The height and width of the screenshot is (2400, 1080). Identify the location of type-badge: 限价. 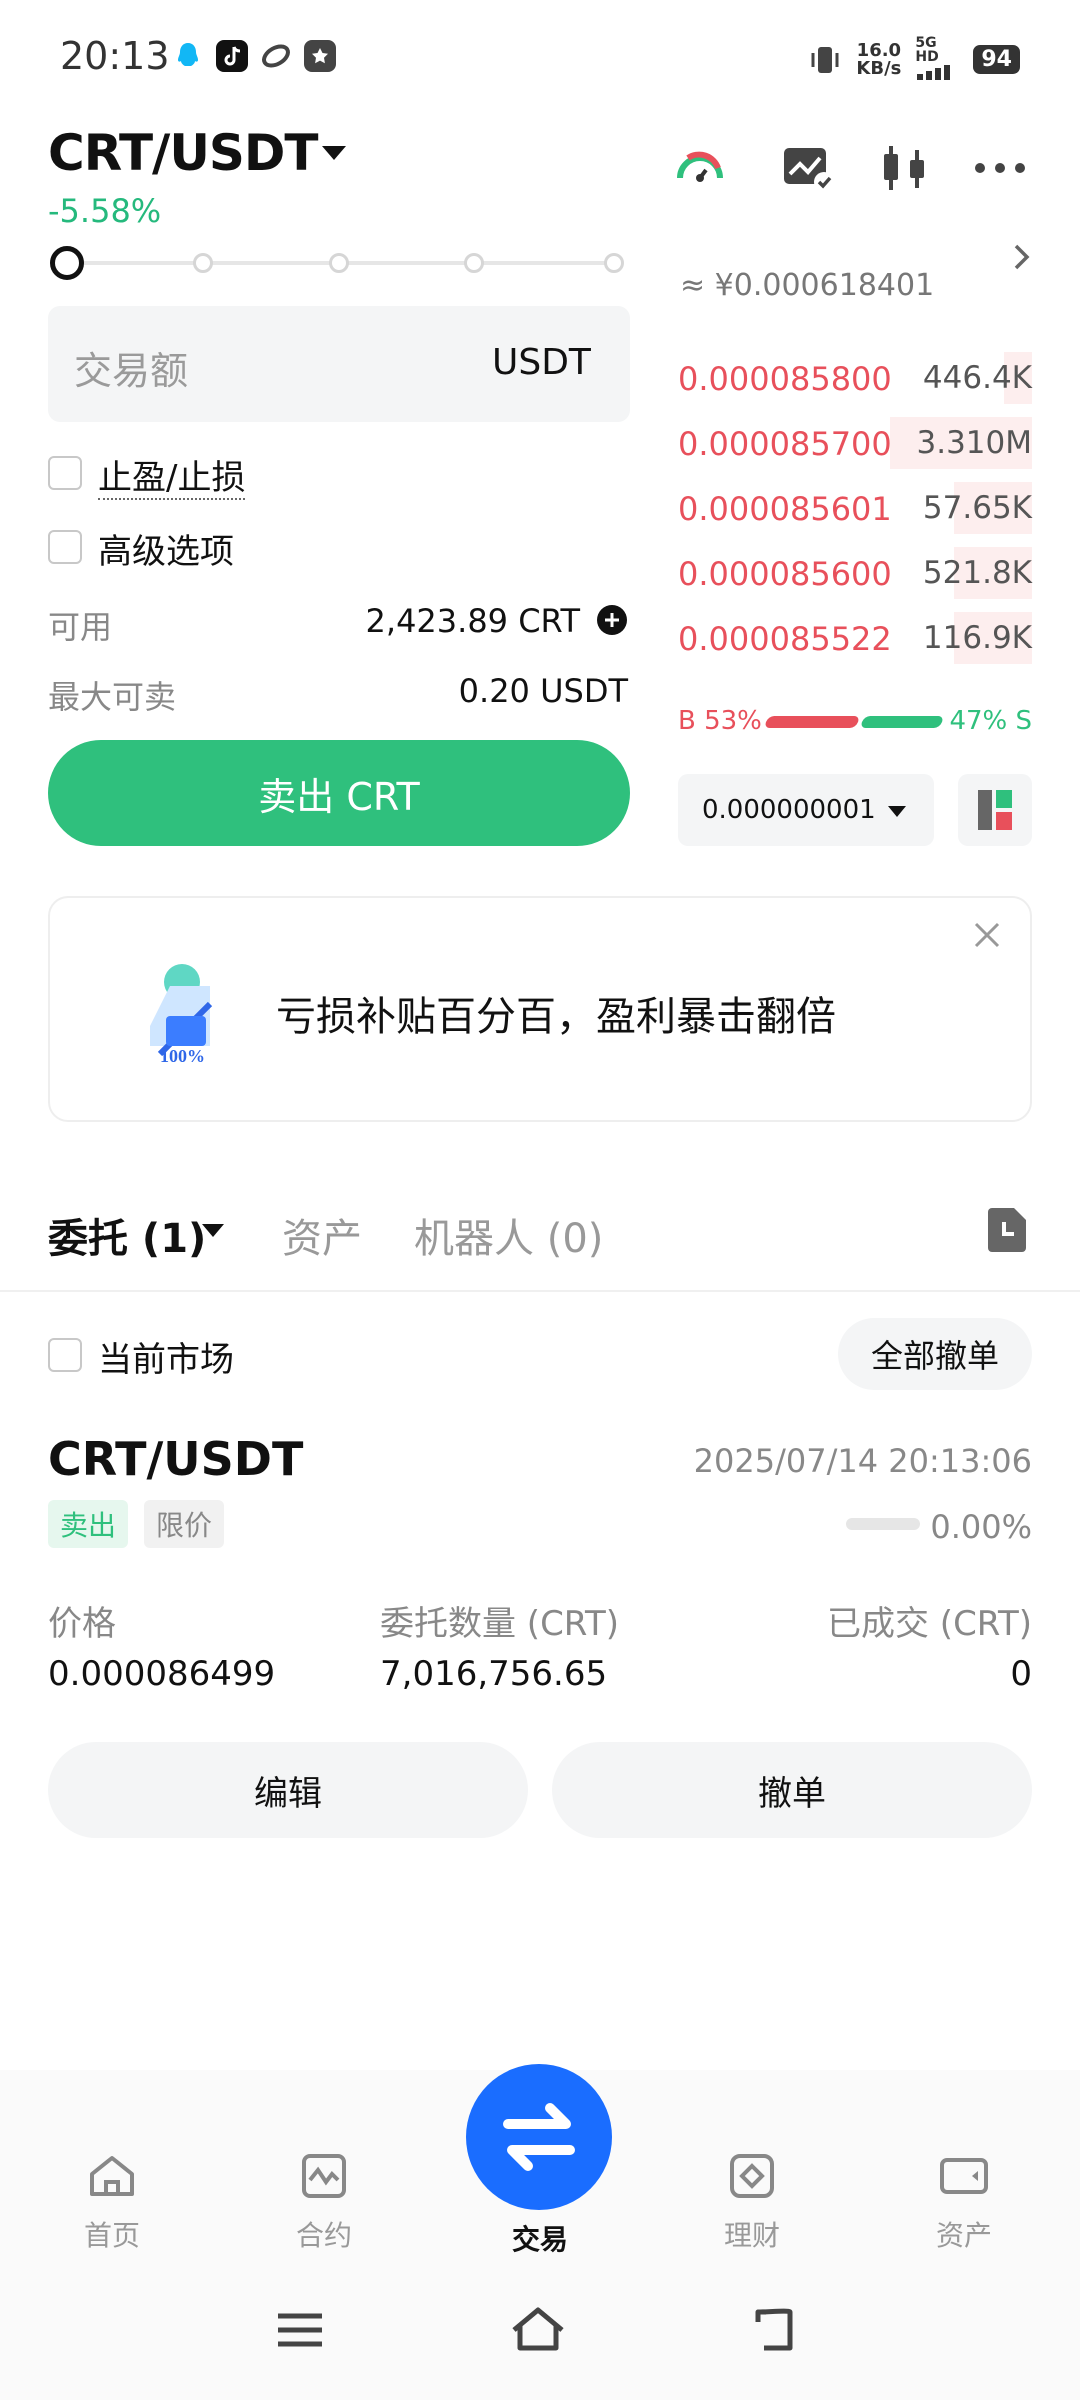
(184, 1524).